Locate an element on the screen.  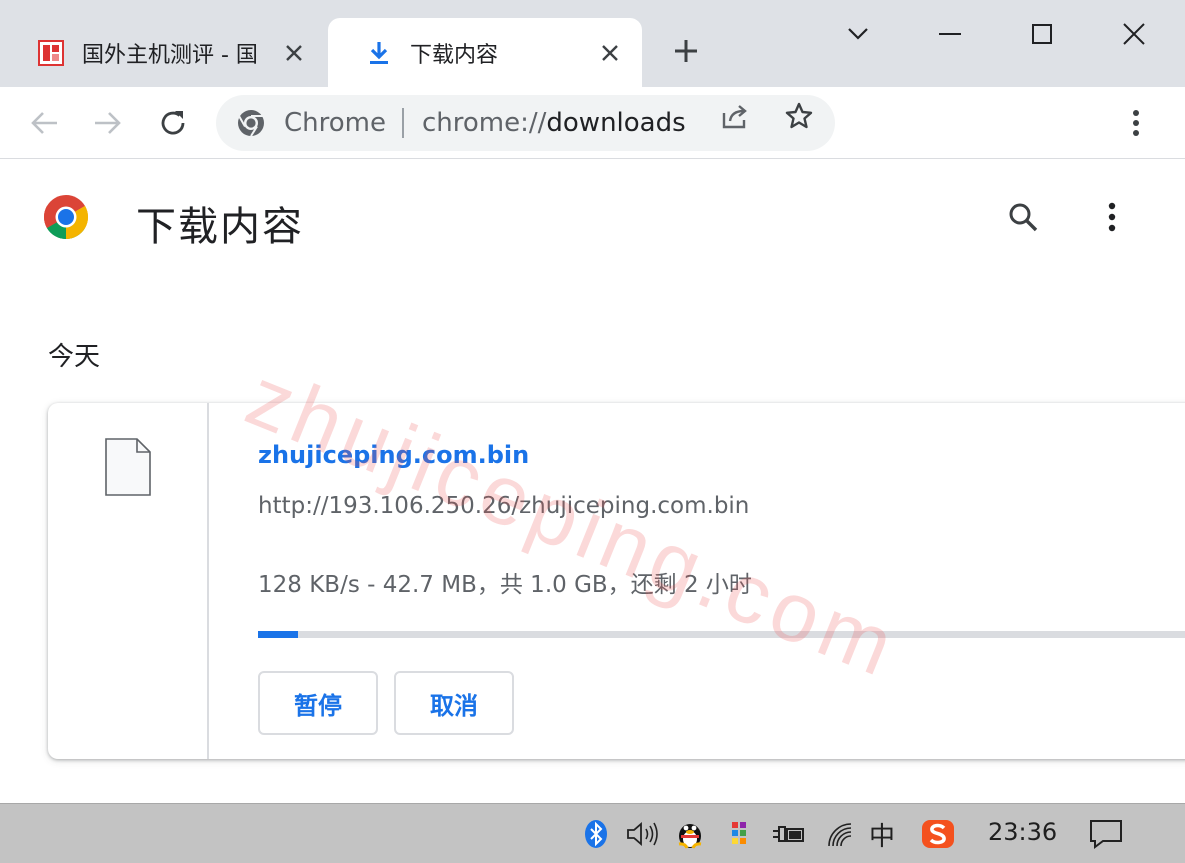
bluetooth-icon is located at coordinates (596, 834).